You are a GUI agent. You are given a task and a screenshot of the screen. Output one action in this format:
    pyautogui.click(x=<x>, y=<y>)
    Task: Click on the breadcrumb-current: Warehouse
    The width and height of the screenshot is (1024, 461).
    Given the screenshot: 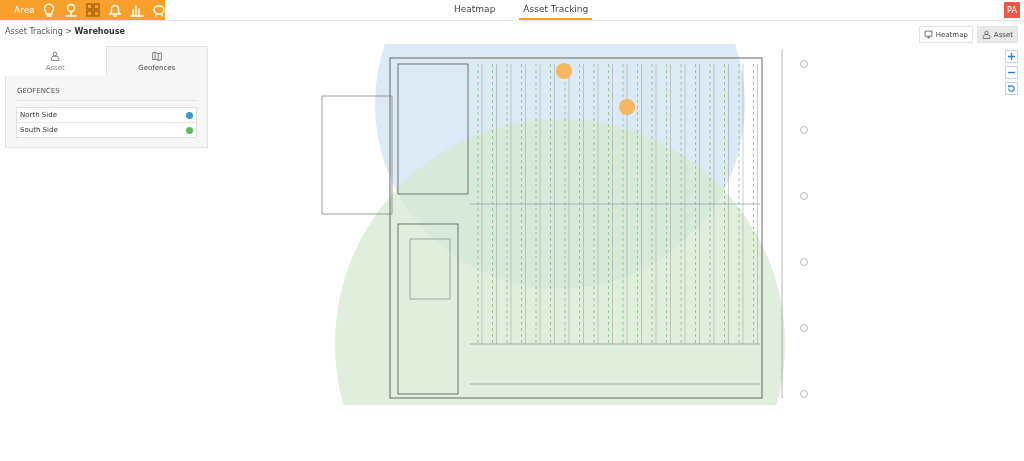 What is the action you would take?
    pyautogui.click(x=99, y=31)
    